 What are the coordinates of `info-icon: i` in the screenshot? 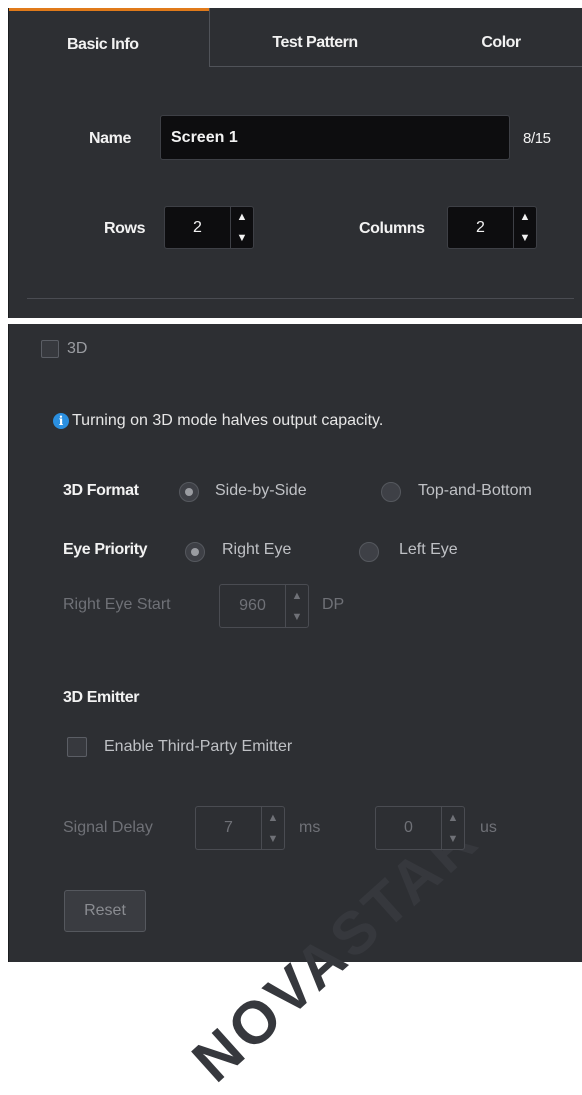 It's located at (61, 421).